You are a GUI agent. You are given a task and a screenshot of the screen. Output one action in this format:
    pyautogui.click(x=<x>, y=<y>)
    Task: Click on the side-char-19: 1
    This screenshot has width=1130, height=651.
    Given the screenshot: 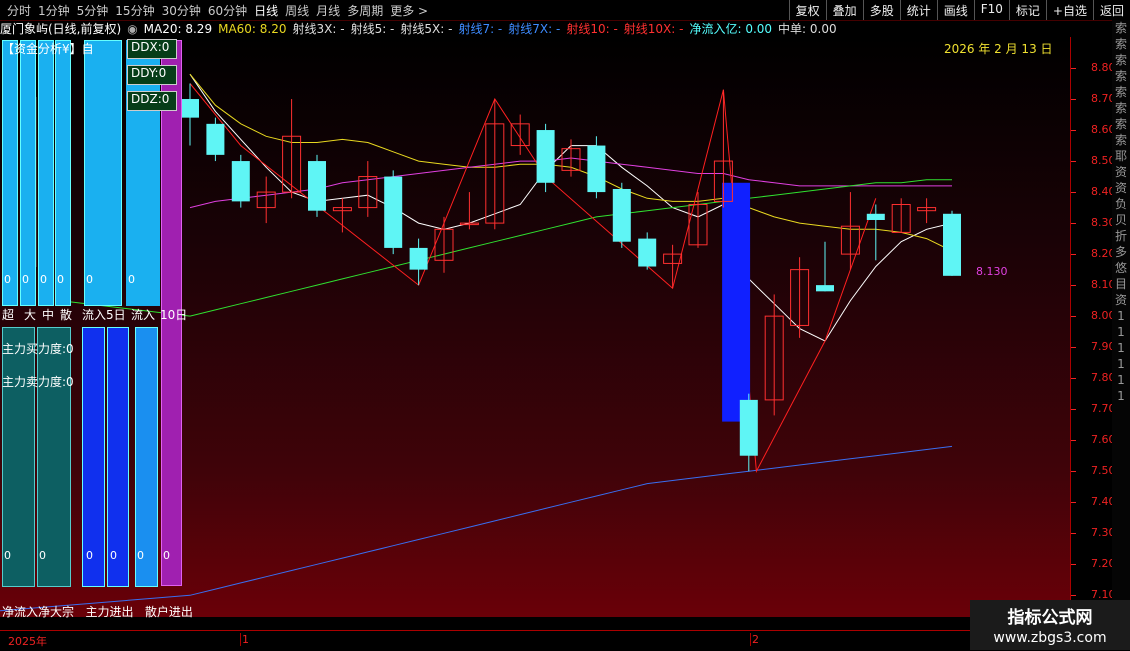 What is the action you would take?
    pyautogui.click(x=1121, y=332)
    